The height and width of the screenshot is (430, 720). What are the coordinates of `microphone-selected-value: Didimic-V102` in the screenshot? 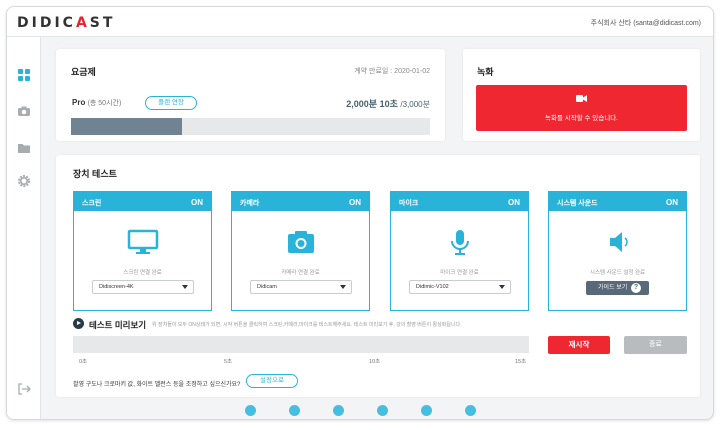 It's located at (432, 287).